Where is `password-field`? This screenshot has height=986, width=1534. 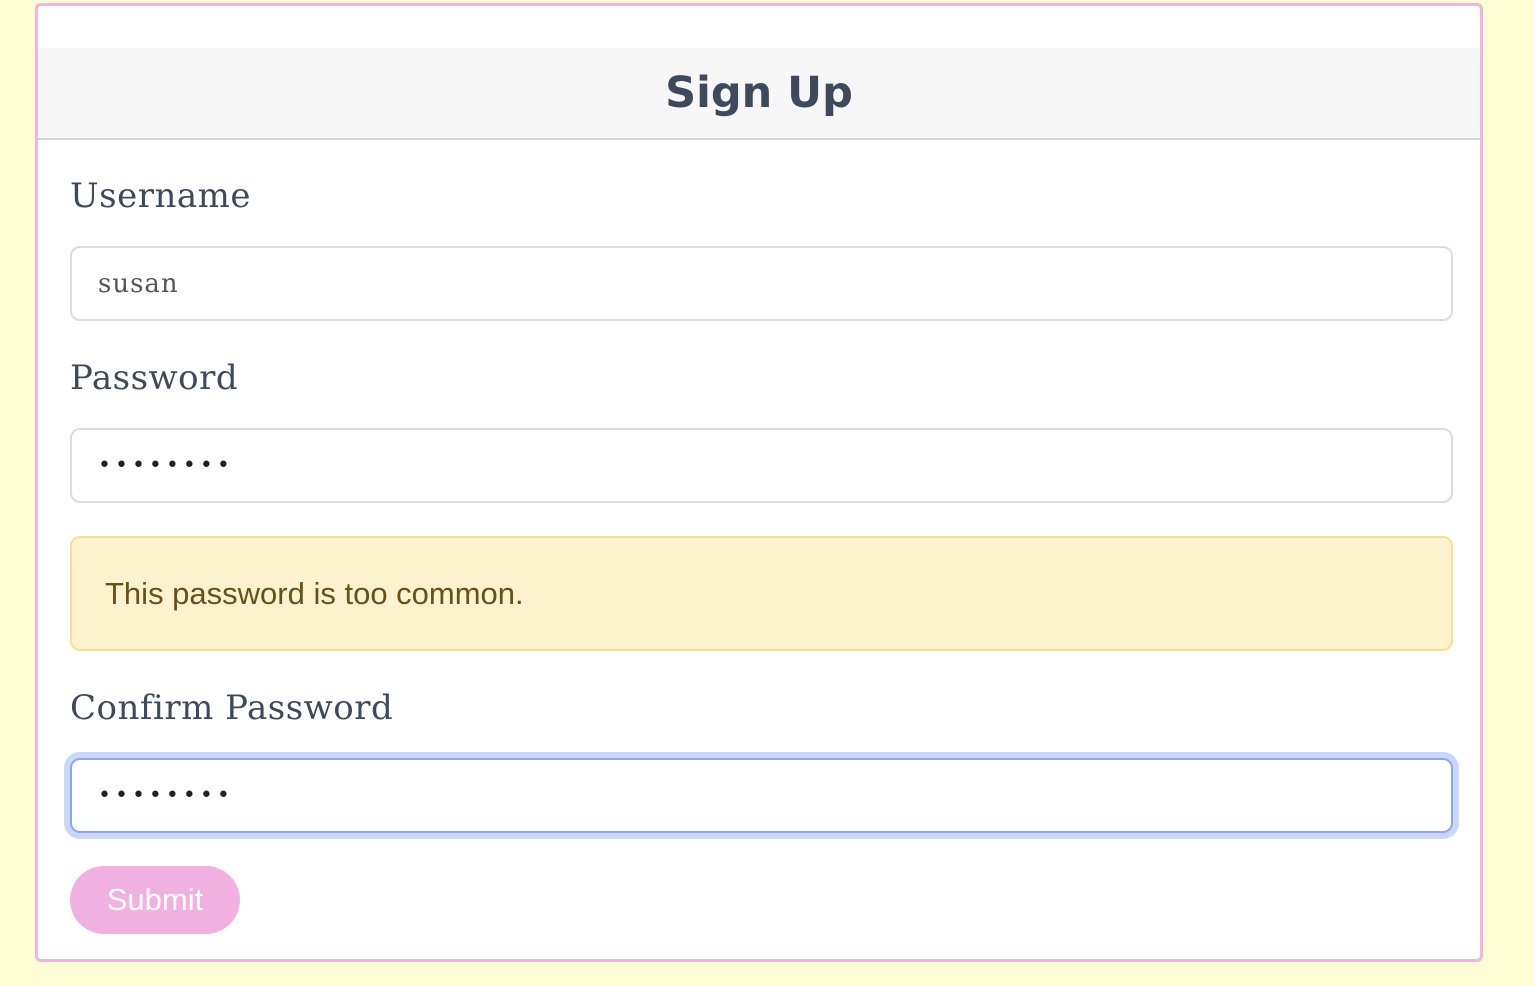
password-field is located at coordinates (761, 465).